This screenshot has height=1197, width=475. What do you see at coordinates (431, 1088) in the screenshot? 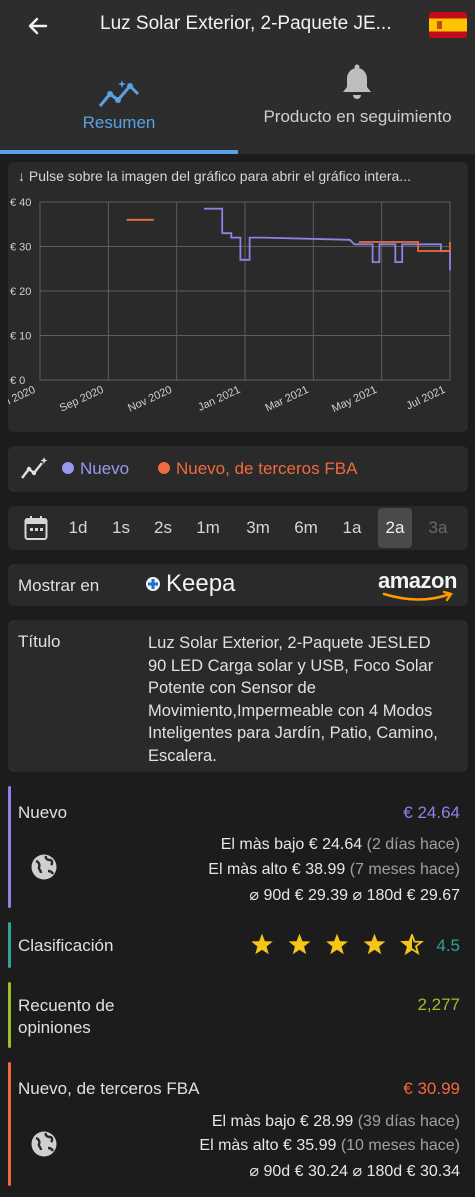
I see `fba-price: € 30.99` at bounding box center [431, 1088].